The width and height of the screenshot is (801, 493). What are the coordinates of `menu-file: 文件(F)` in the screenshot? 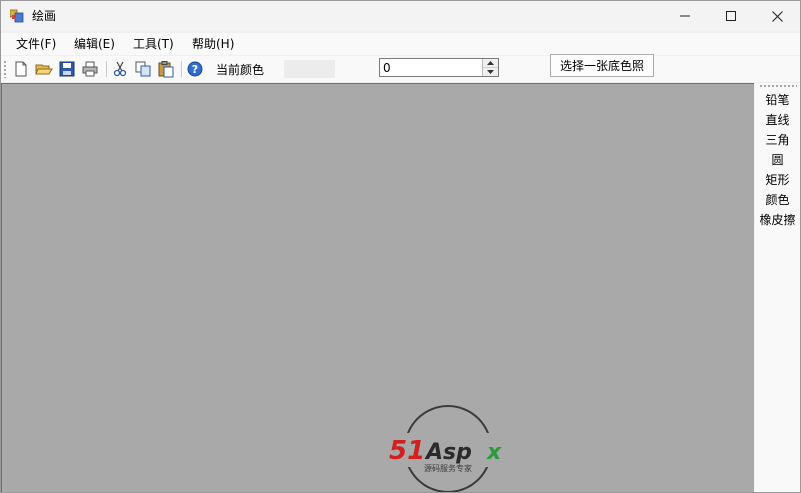 It's located at (36, 44).